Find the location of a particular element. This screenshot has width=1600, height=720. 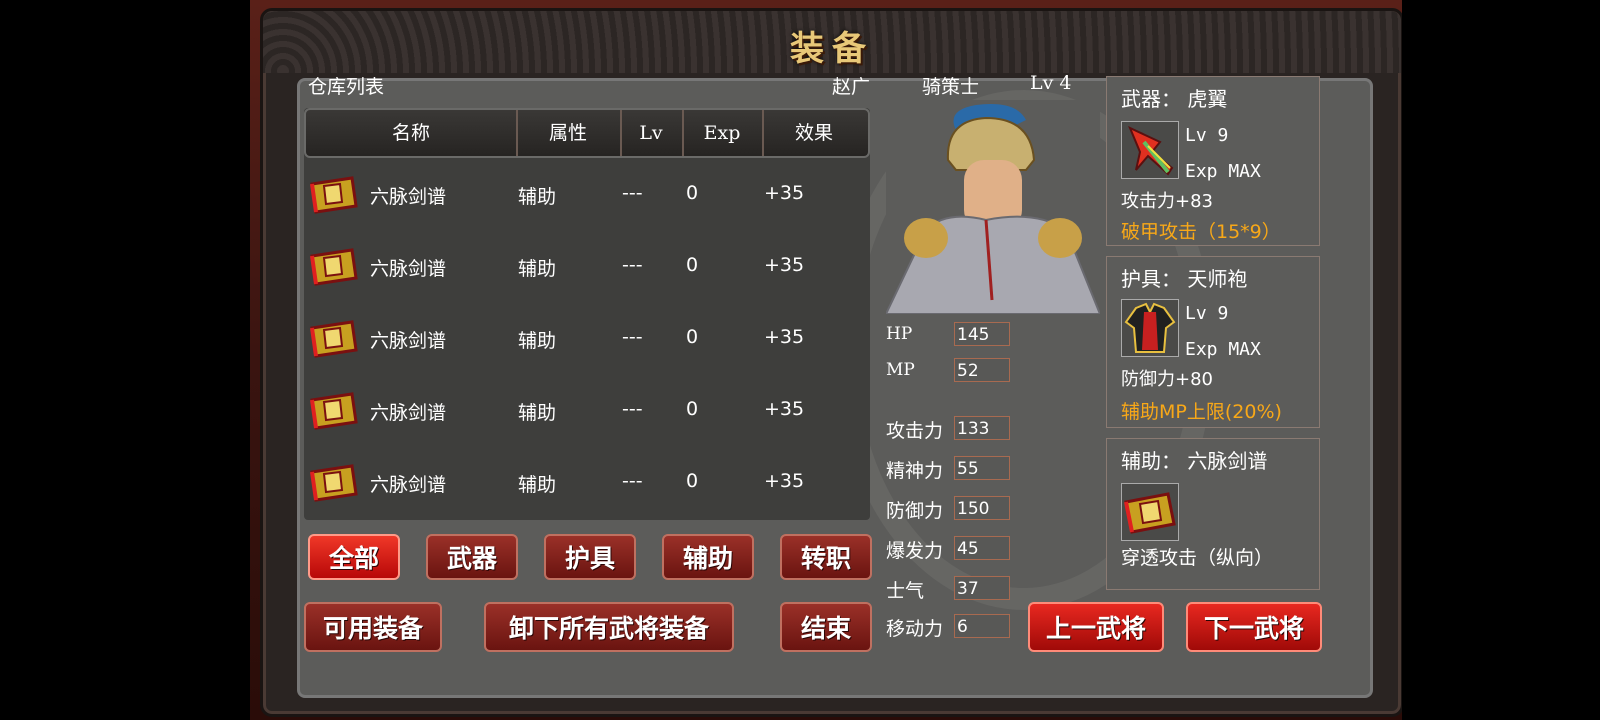

stat-defense-value: 150 is located at coordinates (982, 508).